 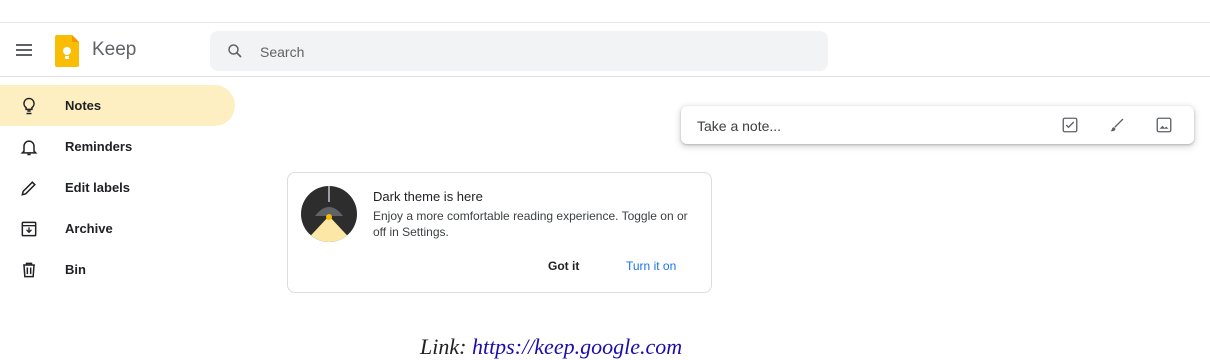 What do you see at coordinates (28, 188) in the screenshot?
I see `pencil-icon` at bounding box center [28, 188].